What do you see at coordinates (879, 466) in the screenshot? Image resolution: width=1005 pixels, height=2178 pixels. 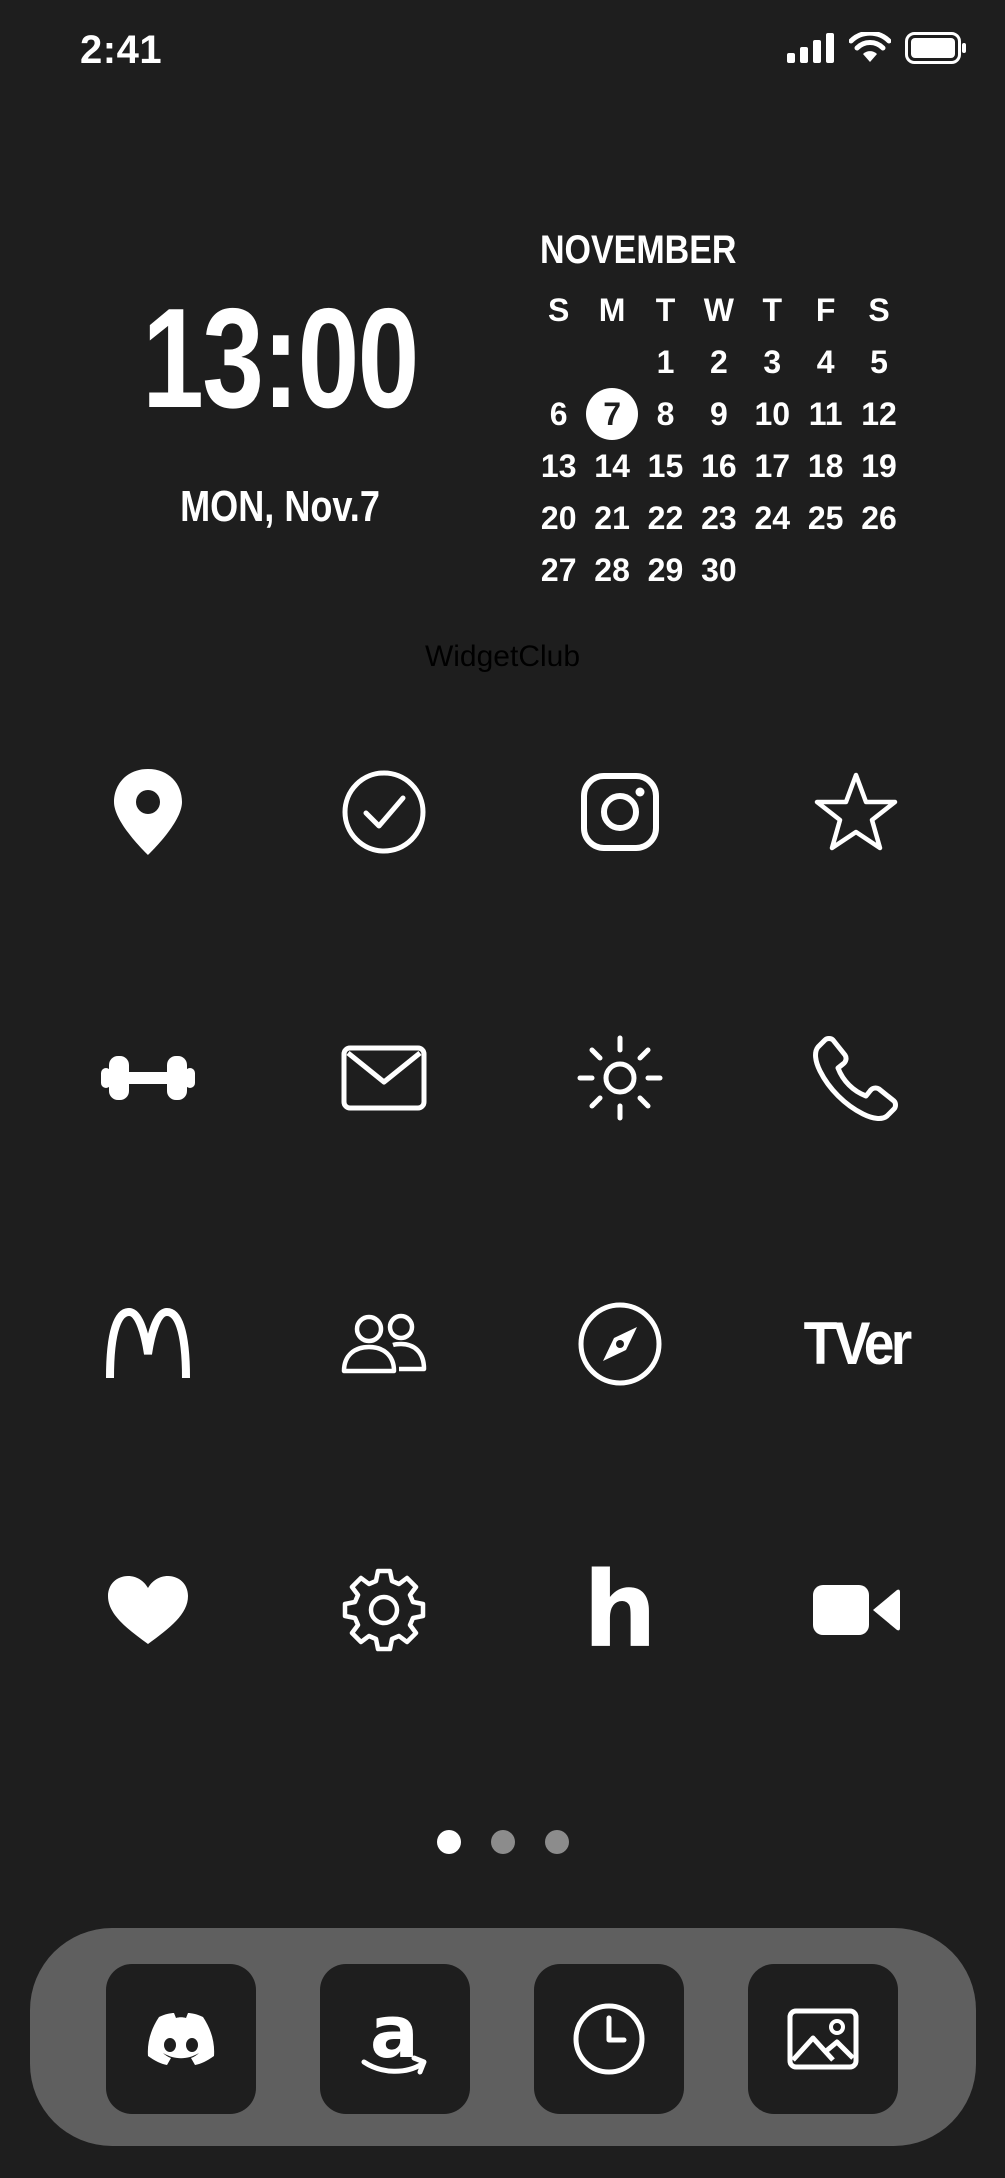 I see `calendar-day: 19` at bounding box center [879, 466].